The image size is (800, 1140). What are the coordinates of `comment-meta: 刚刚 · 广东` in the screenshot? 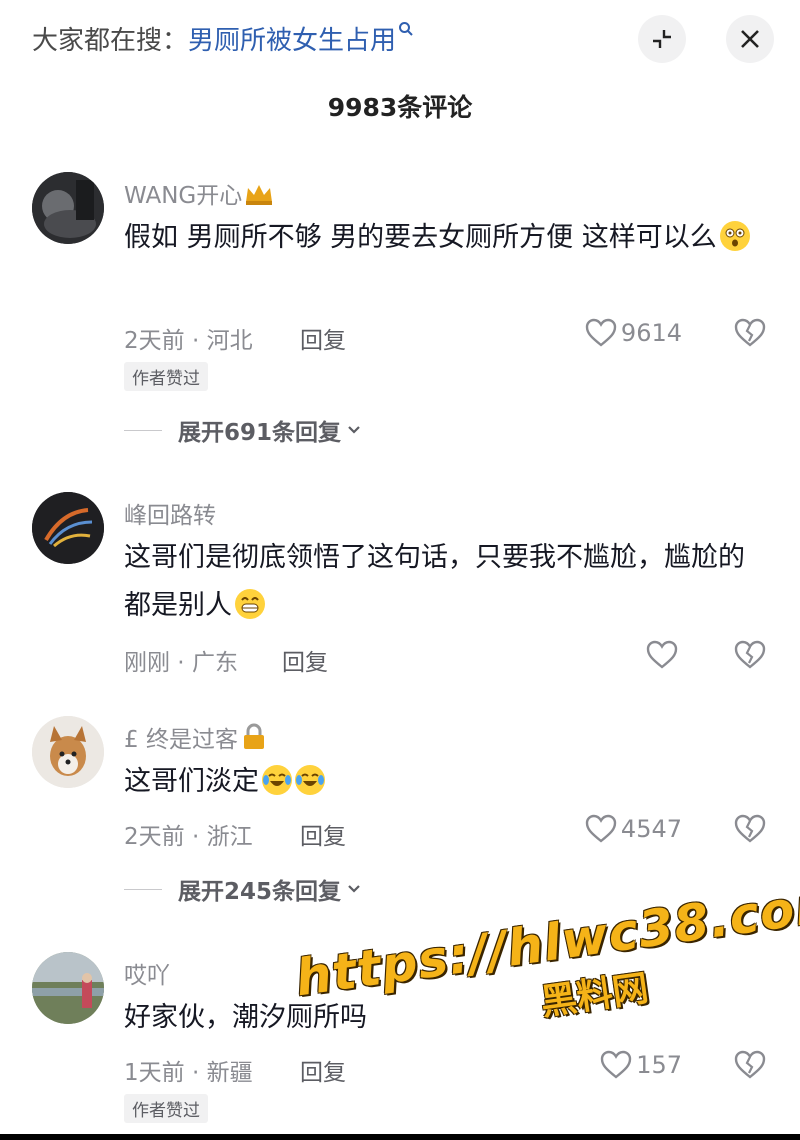 It's located at (181, 663).